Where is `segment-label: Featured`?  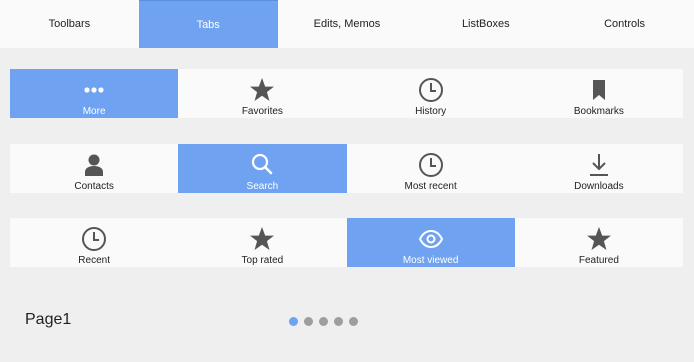 segment-label: Featured is located at coordinates (598, 260).